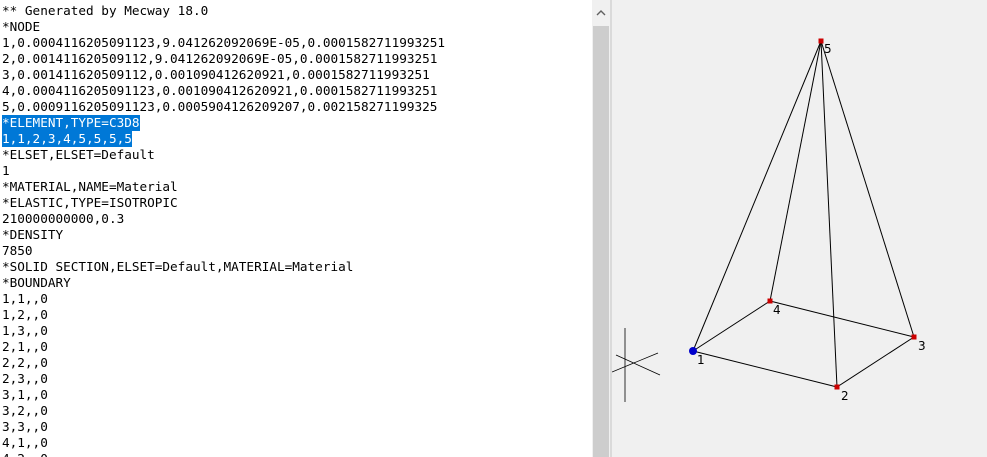  Describe the element at coordinates (828, 49) in the screenshot. I see `node-5-label: 5` at that location.